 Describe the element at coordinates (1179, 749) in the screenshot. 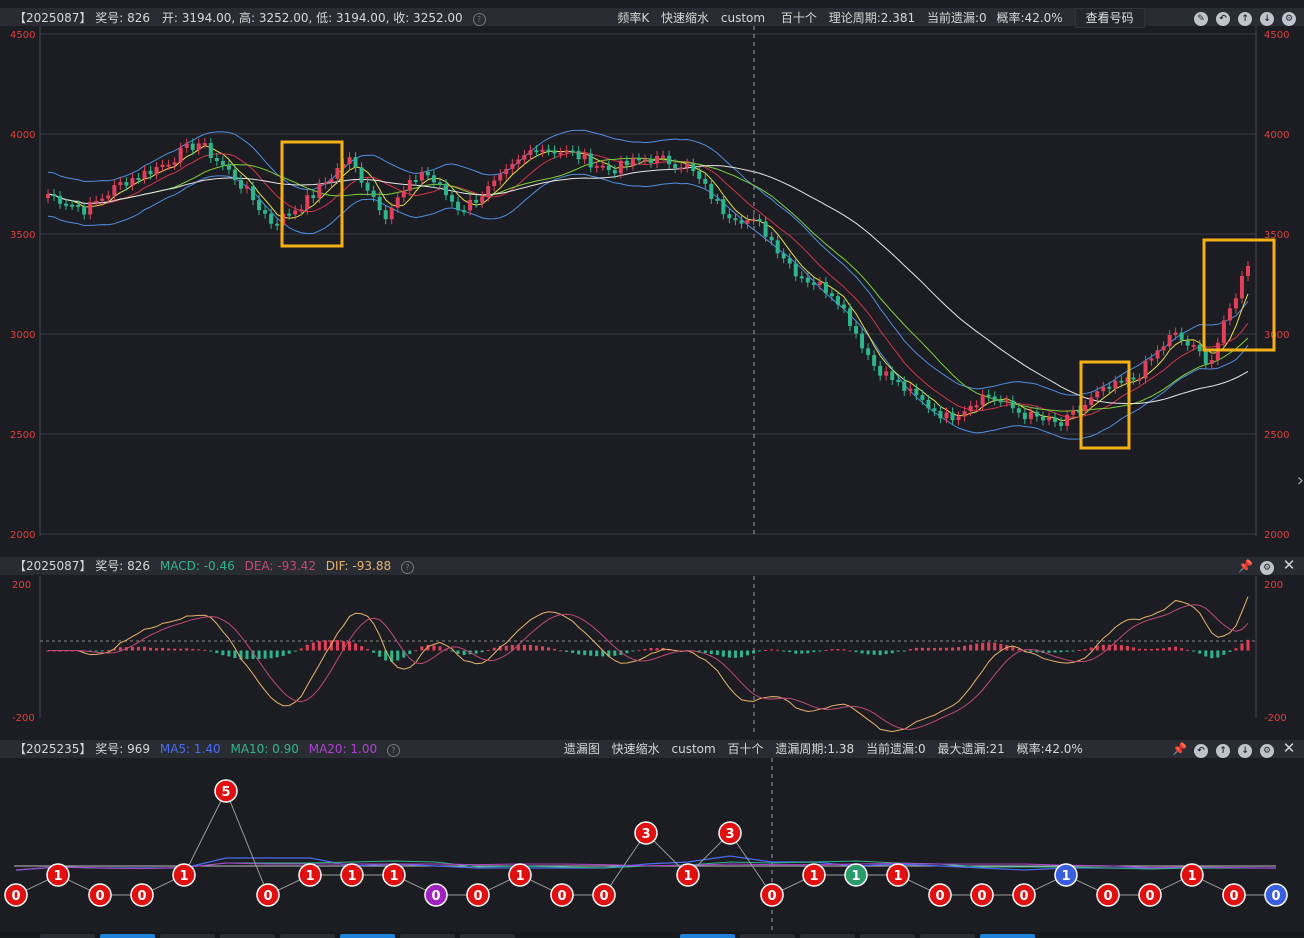

I see `miss-pin-icon: 📌` at that location.